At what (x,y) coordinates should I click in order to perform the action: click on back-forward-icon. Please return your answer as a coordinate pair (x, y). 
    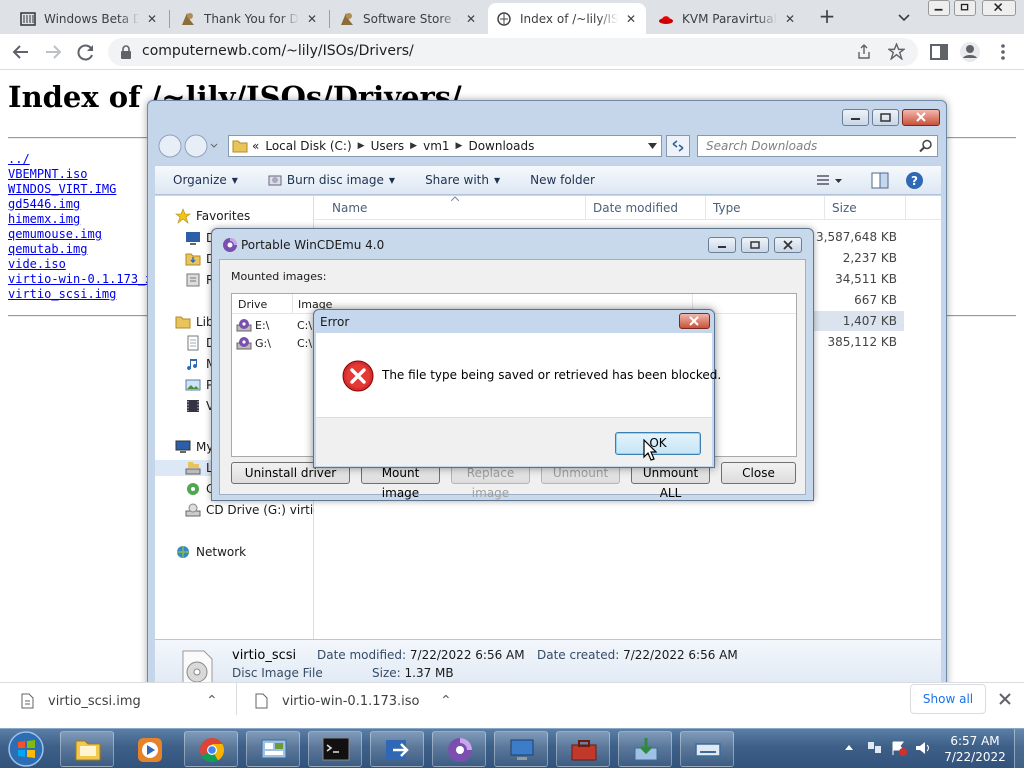
    Looking at the image, I should click on (188, 146).